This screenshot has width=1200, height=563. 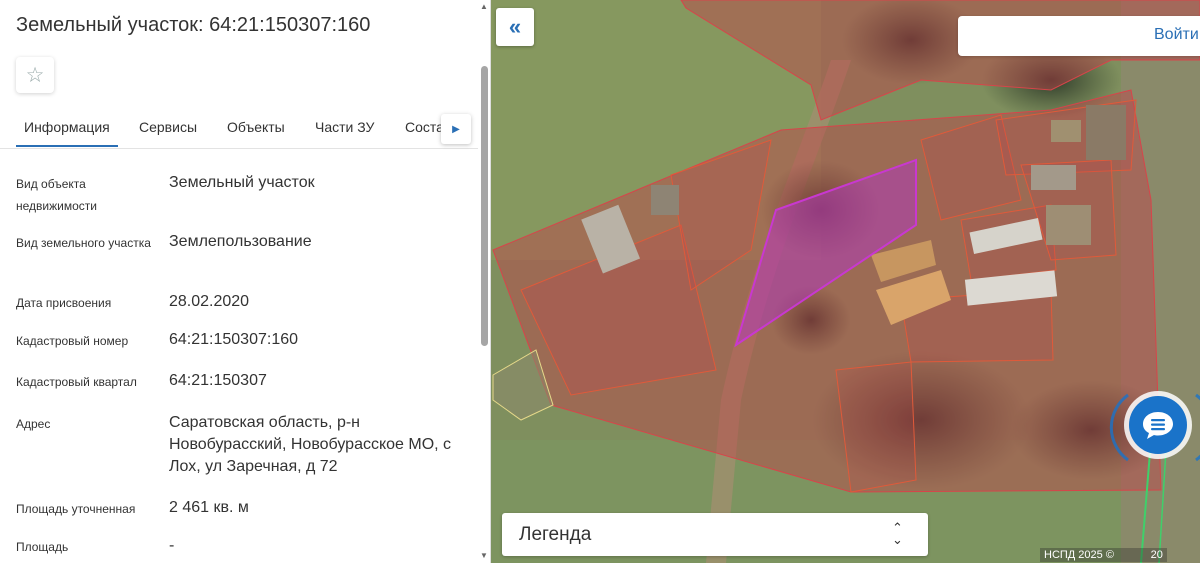 What do you see at coordinates (234, 339) in the screenshot?
I see `field-value: 64:21:150307:160` at bounding box center [234, 339].